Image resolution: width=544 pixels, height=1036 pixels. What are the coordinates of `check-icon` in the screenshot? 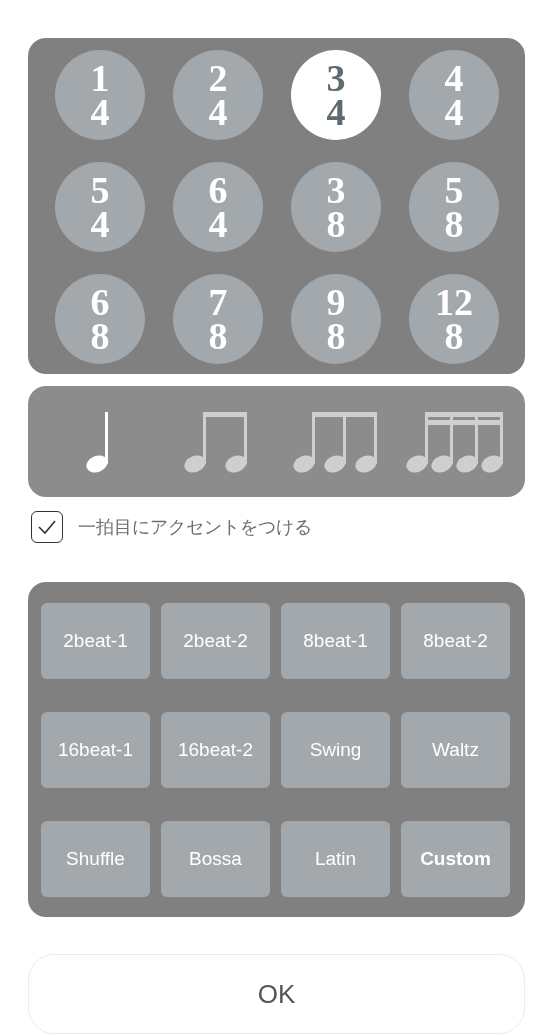 It's located at (47, 527).